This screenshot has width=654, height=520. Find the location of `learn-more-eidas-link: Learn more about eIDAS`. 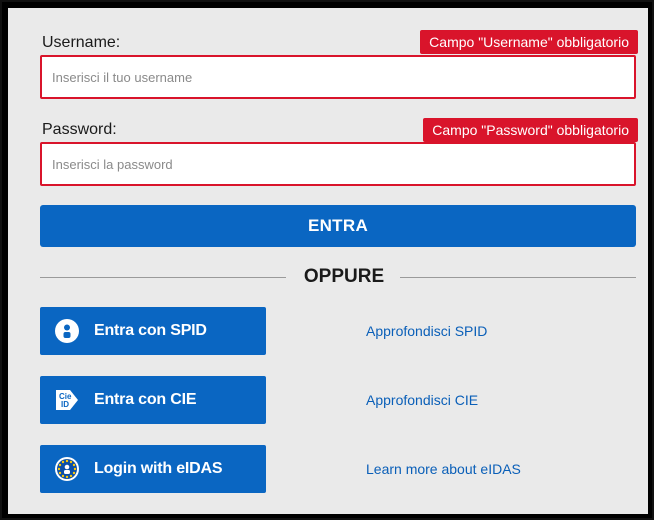

learn-more-eidas-link: Learn more about eIDAS is located at coordinates (443, 469).